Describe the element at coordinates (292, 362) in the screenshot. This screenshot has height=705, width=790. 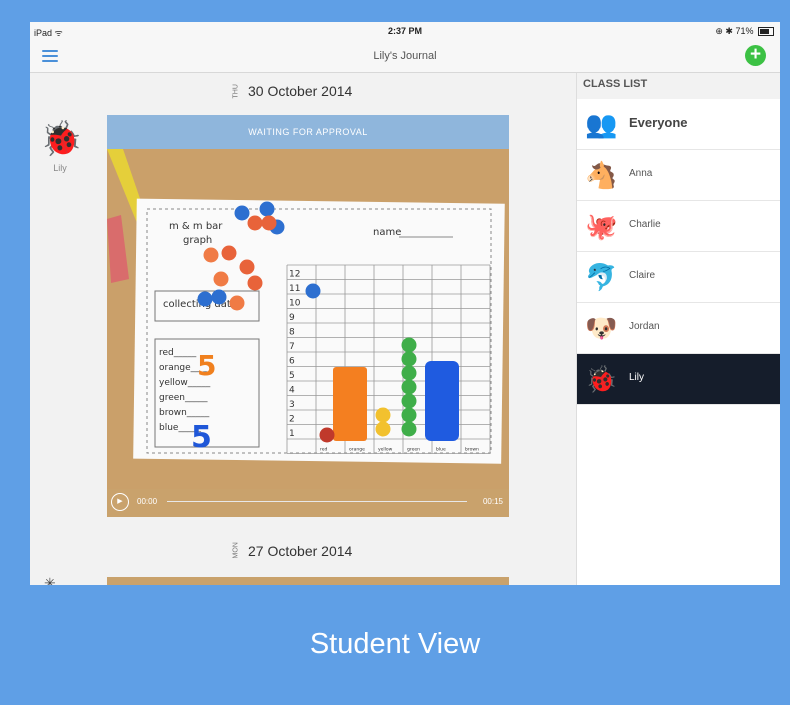
I see `y-tick: 6` at that location.